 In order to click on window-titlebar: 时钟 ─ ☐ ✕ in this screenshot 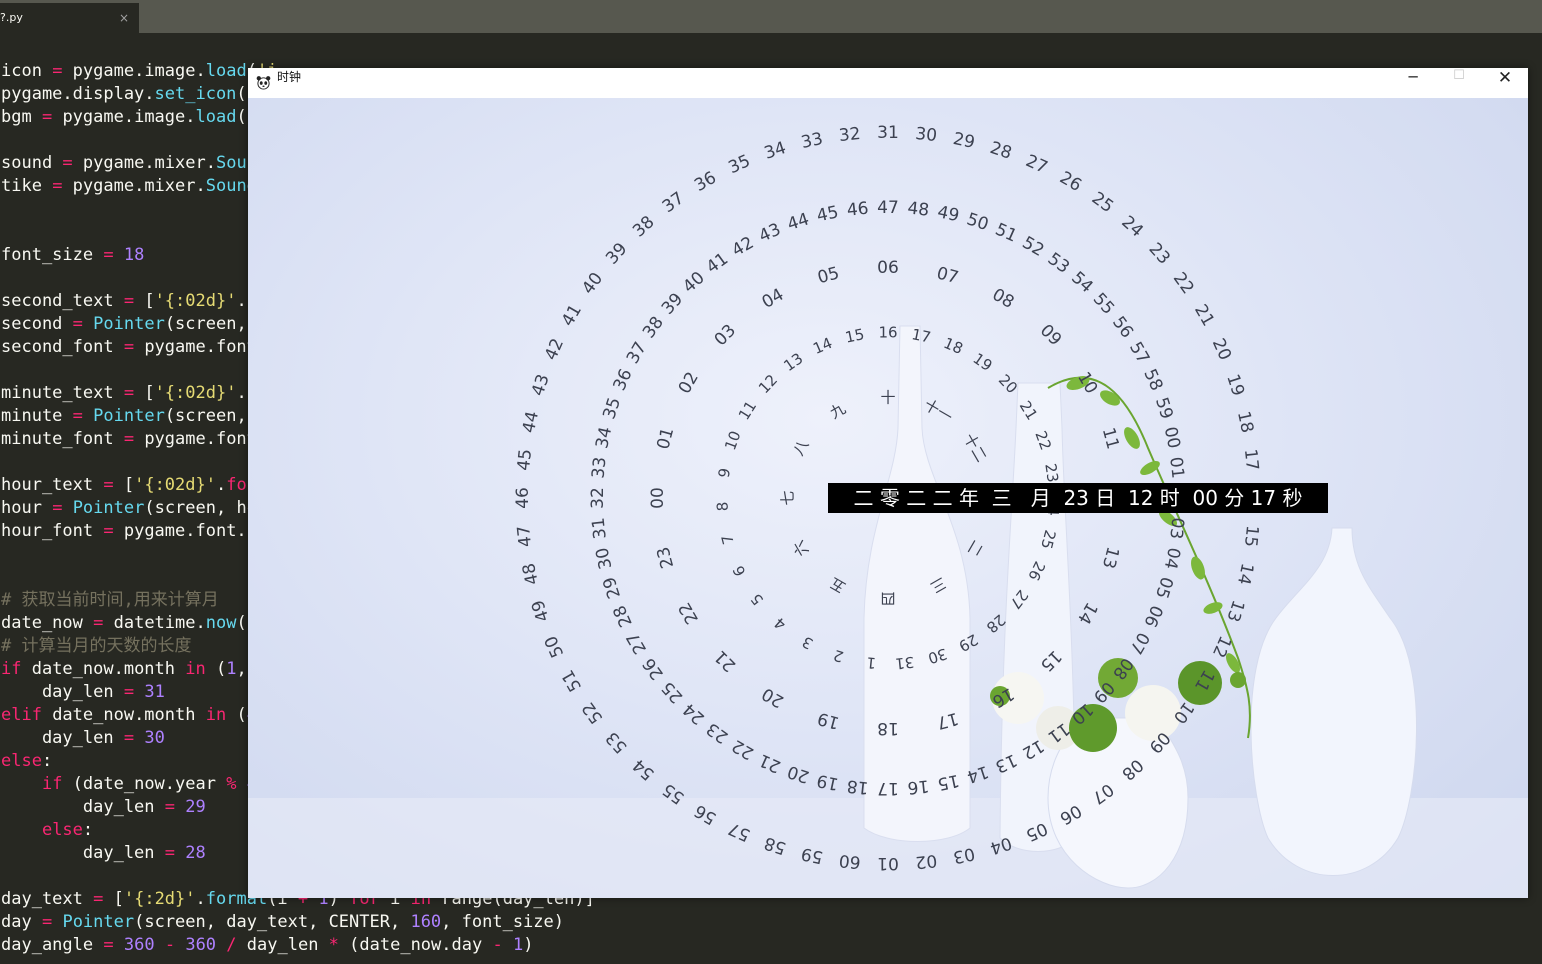, I will do `click(888, 83)`.